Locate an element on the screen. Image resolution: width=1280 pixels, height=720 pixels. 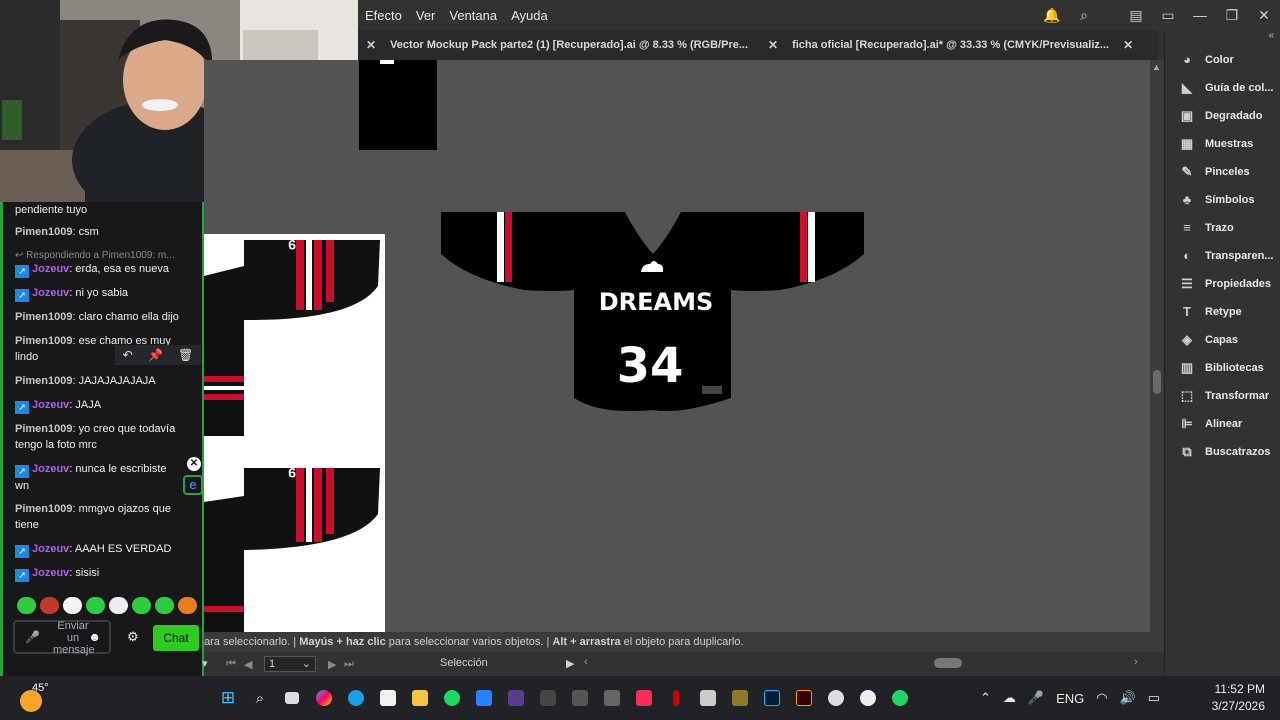
scroll-left-icon: ‹ is located at coordinates (586, 662).